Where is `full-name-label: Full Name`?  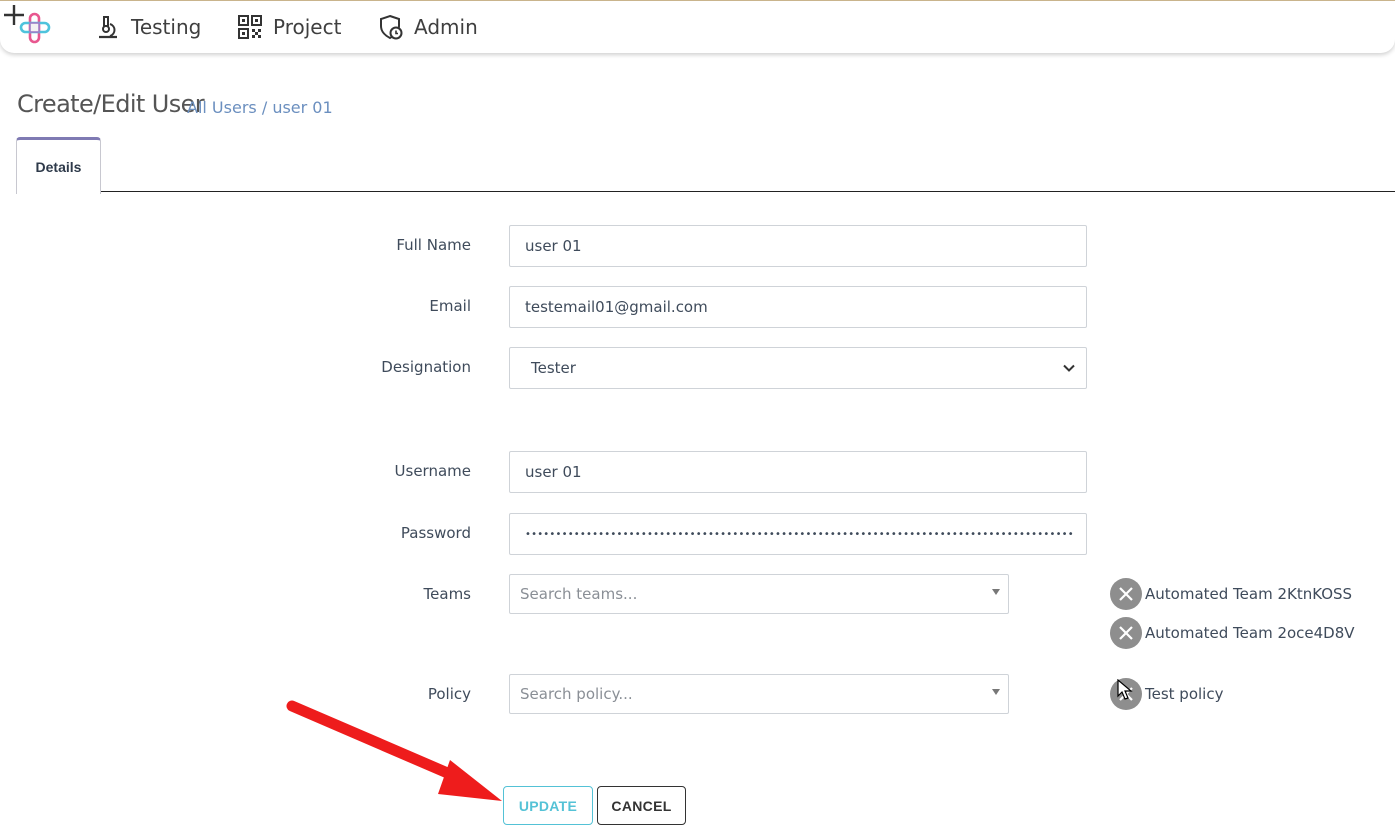
full-name-label: Full Name is located at coordinates (433, 245).